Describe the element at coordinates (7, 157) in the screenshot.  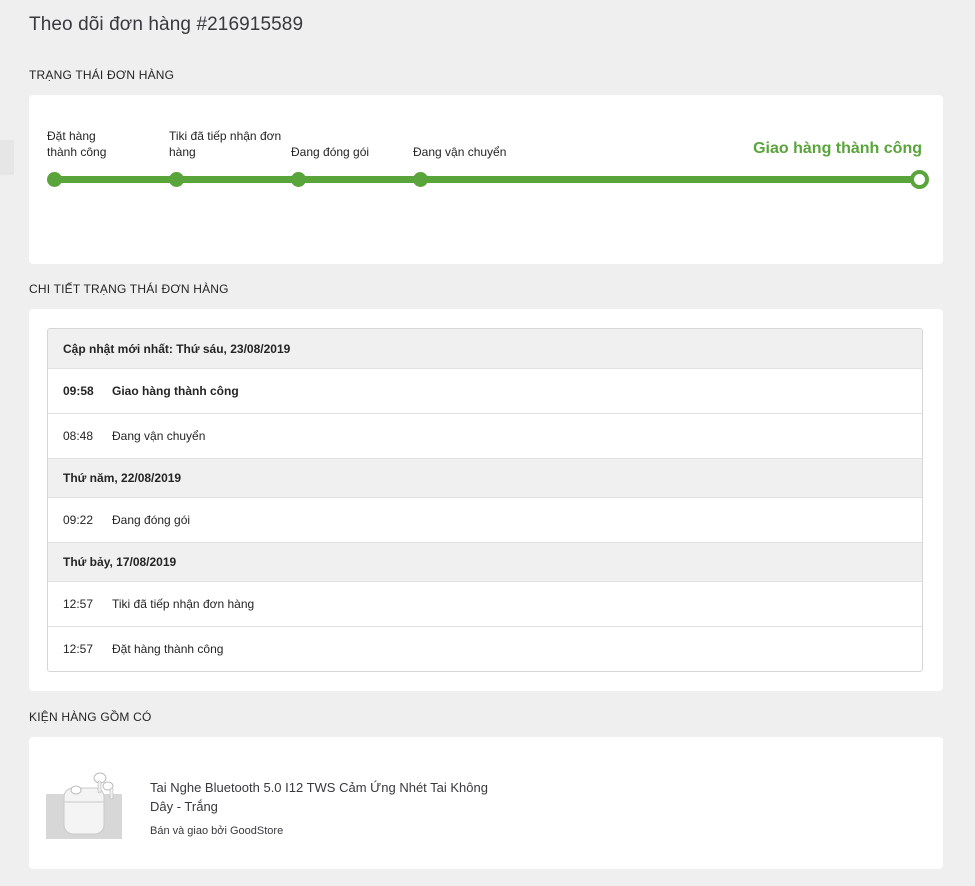
I see `side-tab` at that location.